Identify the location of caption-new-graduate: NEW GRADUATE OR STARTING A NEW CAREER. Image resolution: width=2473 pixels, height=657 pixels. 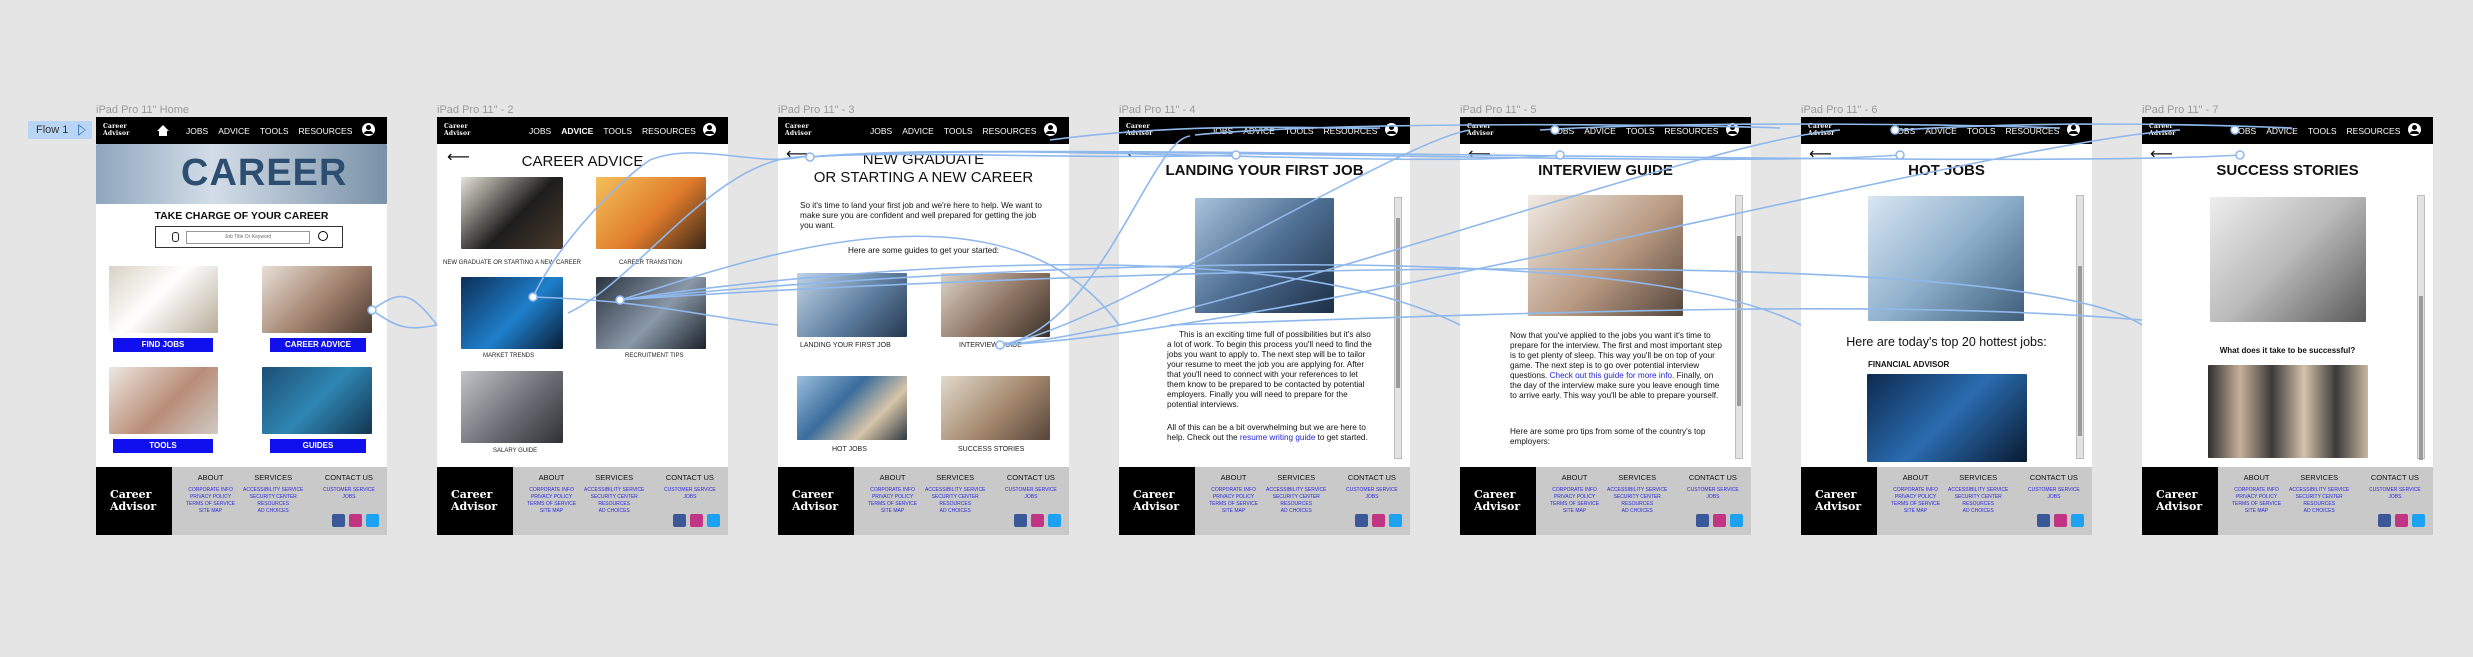
(512, 263).